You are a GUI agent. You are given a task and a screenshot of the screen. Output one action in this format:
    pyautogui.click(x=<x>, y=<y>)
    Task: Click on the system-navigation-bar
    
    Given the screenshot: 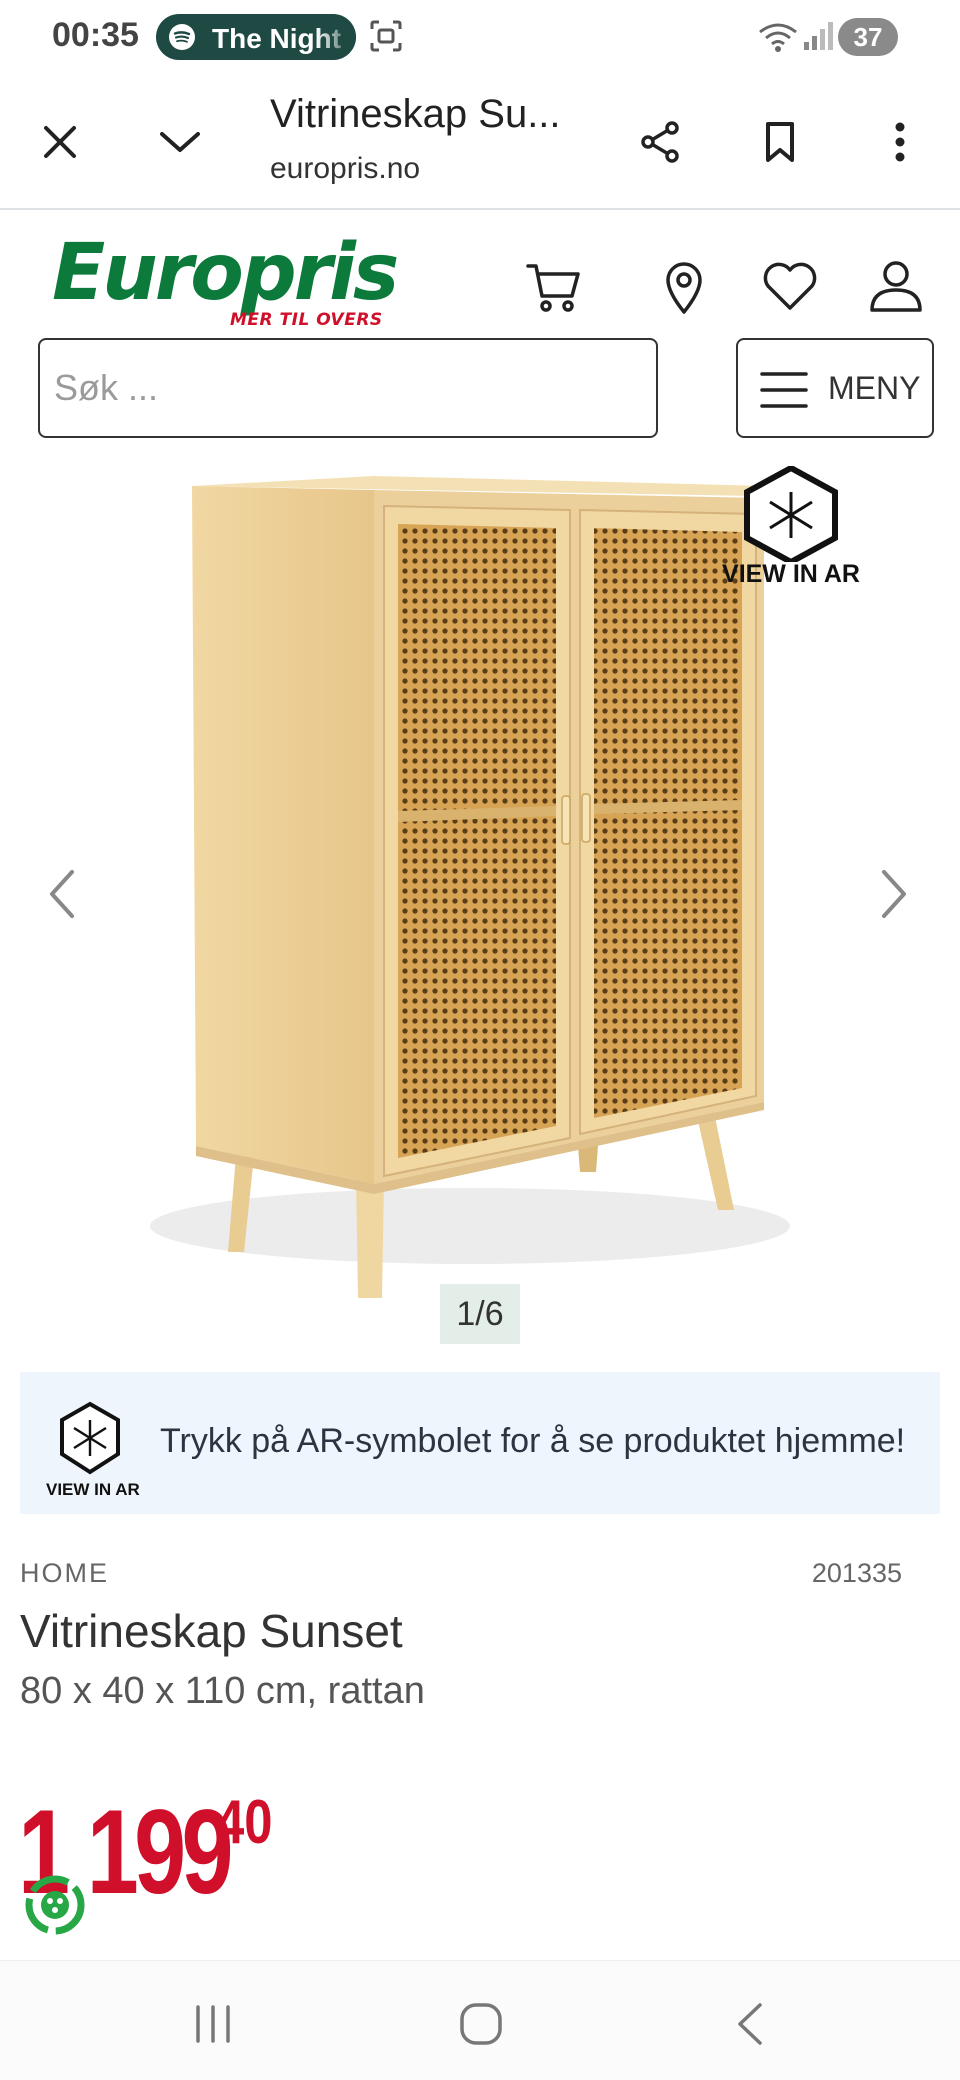 What is the action you would take?
    pyautogui.click(x=480, y=2020)
    